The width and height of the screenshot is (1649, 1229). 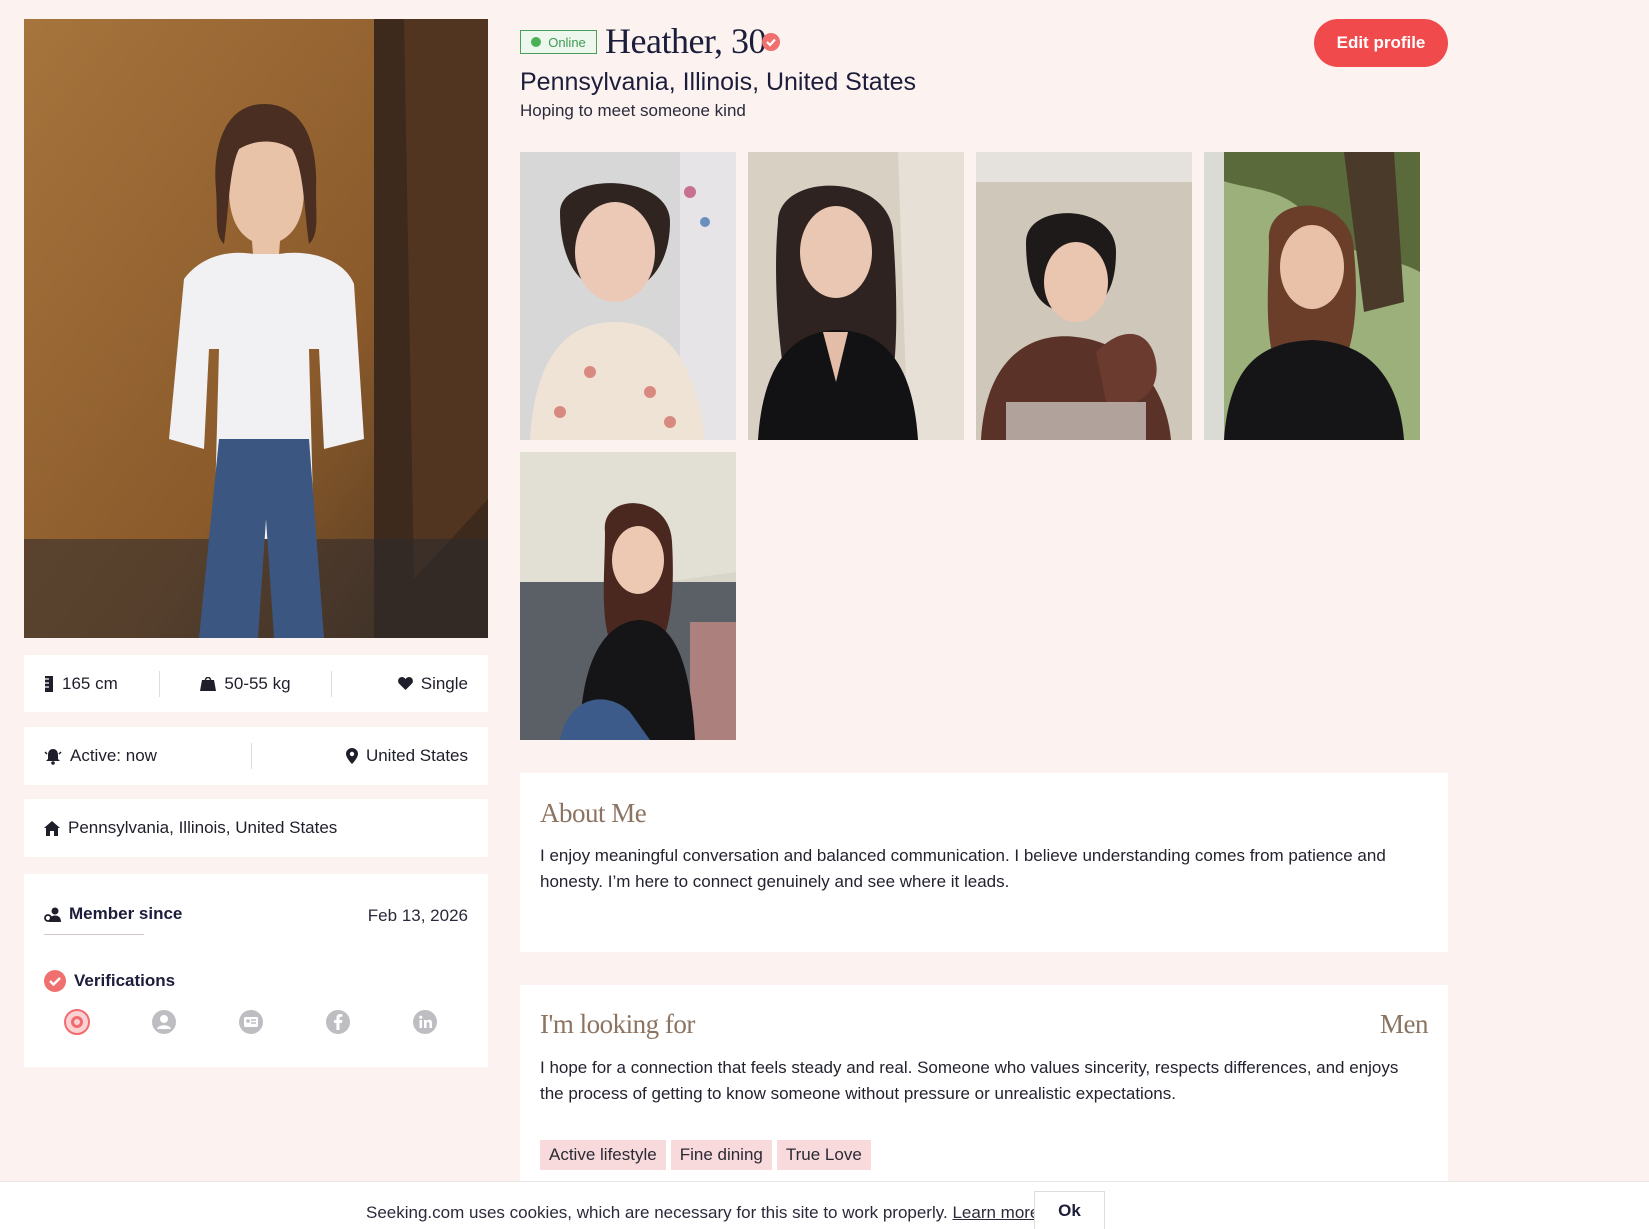 I want to click on interest-tag: Active lifestyle, so click(x=603, y=1155).